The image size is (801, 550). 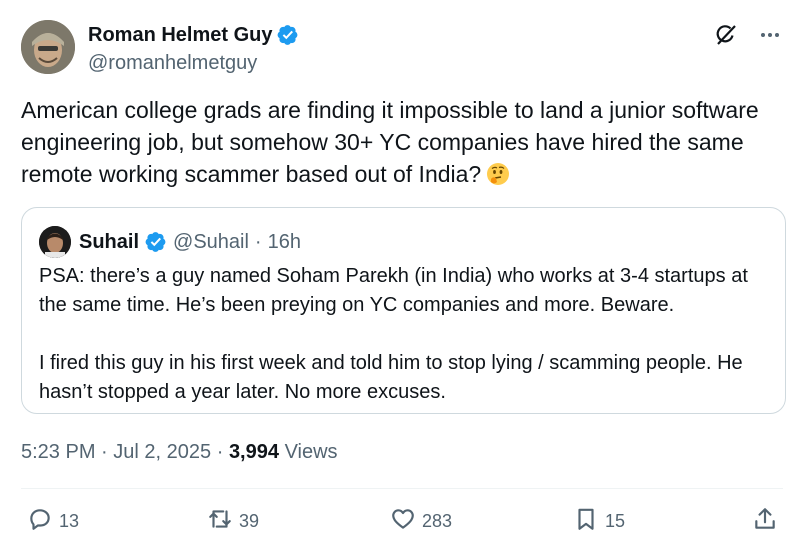 What do you see at coordinates (180, 35) in the screenshot?
I see `author-name-text: Roman Helmet Guy` at bounding box center [180, 35].